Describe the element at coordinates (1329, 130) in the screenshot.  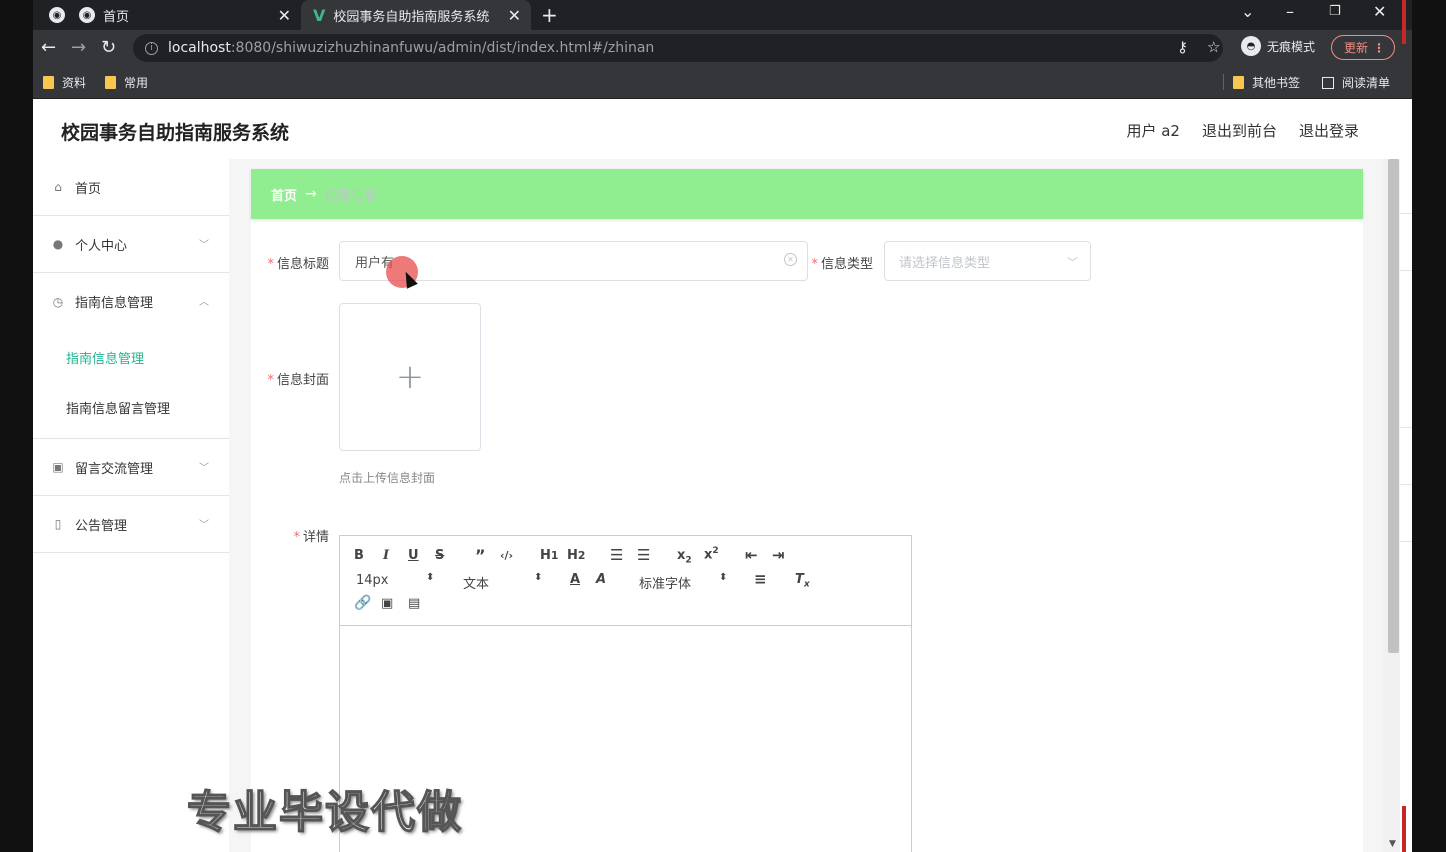
I see `logout-link: 退出登录` at that location.